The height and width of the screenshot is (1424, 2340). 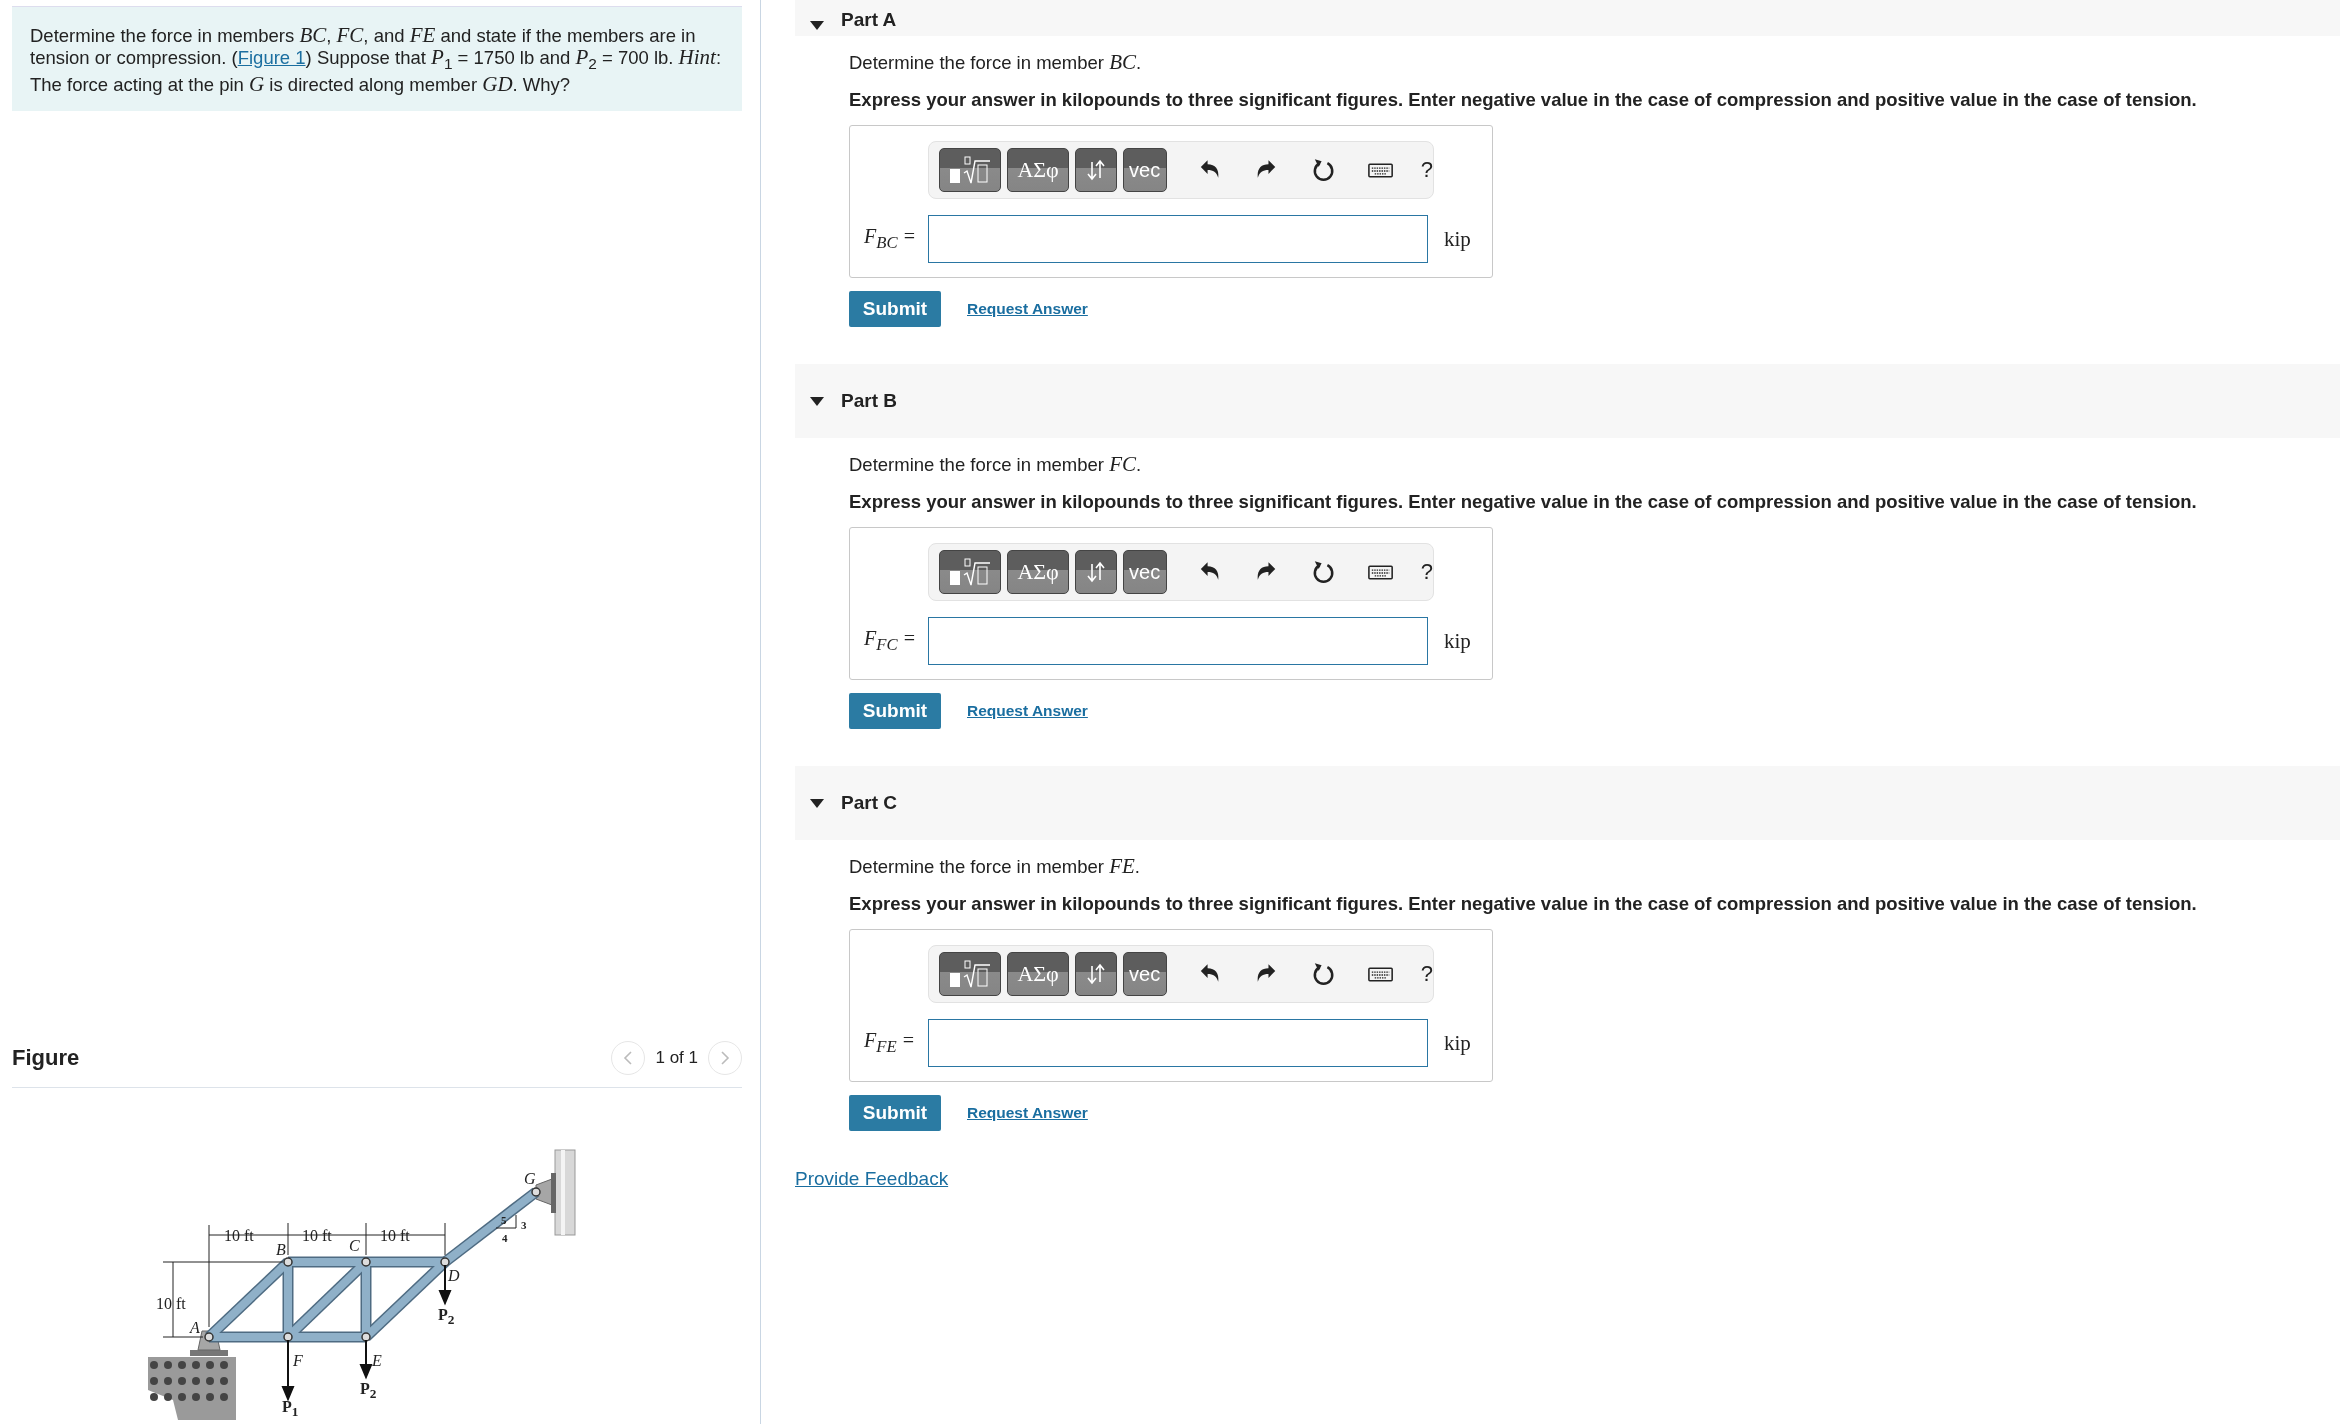 I want to click on figure-heading: Figure, so click(x=46, y=1058).